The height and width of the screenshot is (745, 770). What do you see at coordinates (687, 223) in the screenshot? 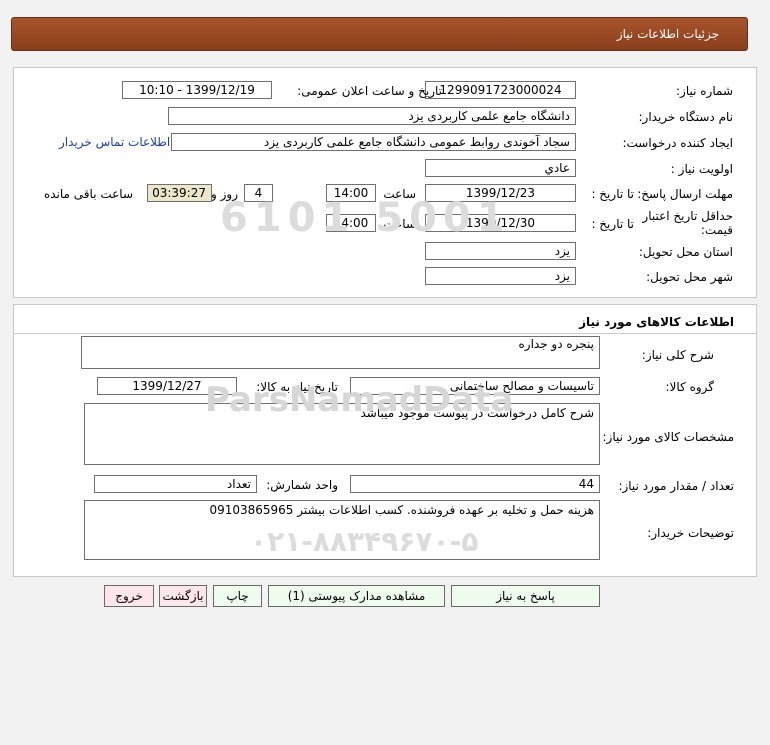
I see `validity-label: حداقل تاریخ اعتبار قیمت:` at bounding box center [687, 223].